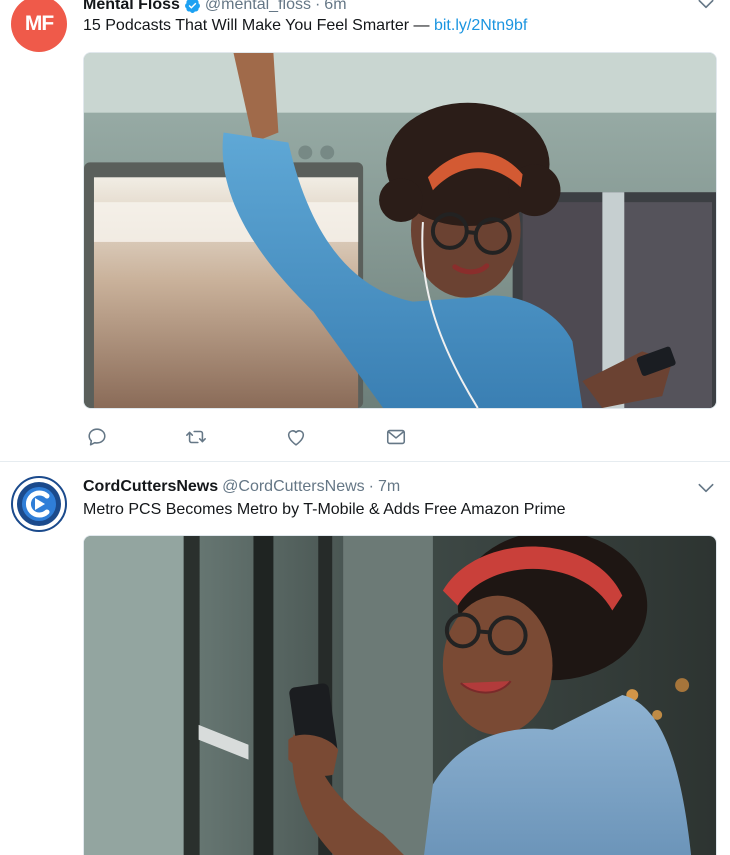 This screenshot has width=730, height=855. I want to click on tweet-header: CordCuttersNews @CordCuttersNews · 7m, so click(241, 487).